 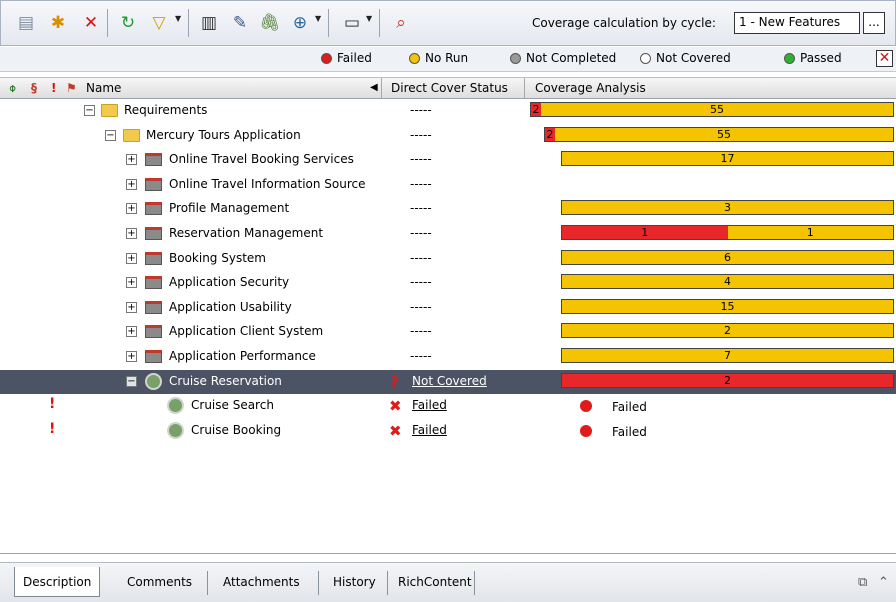 I want to click on coverage-bar: 4, so click(x=727, y=282).